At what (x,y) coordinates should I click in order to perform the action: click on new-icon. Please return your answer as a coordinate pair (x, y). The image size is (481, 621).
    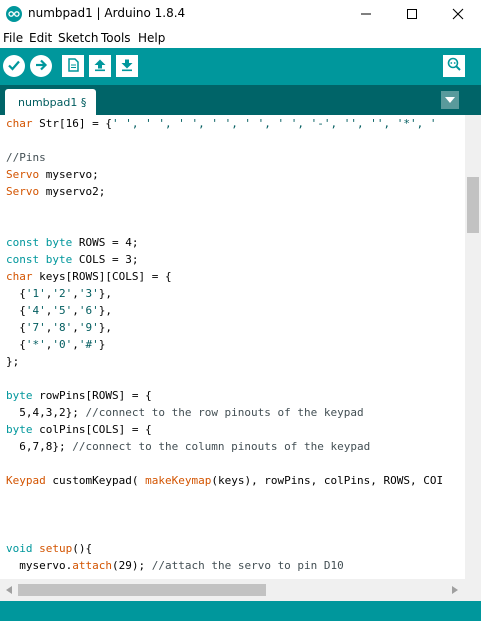
    Looking at the image, I should click on (73, 66).